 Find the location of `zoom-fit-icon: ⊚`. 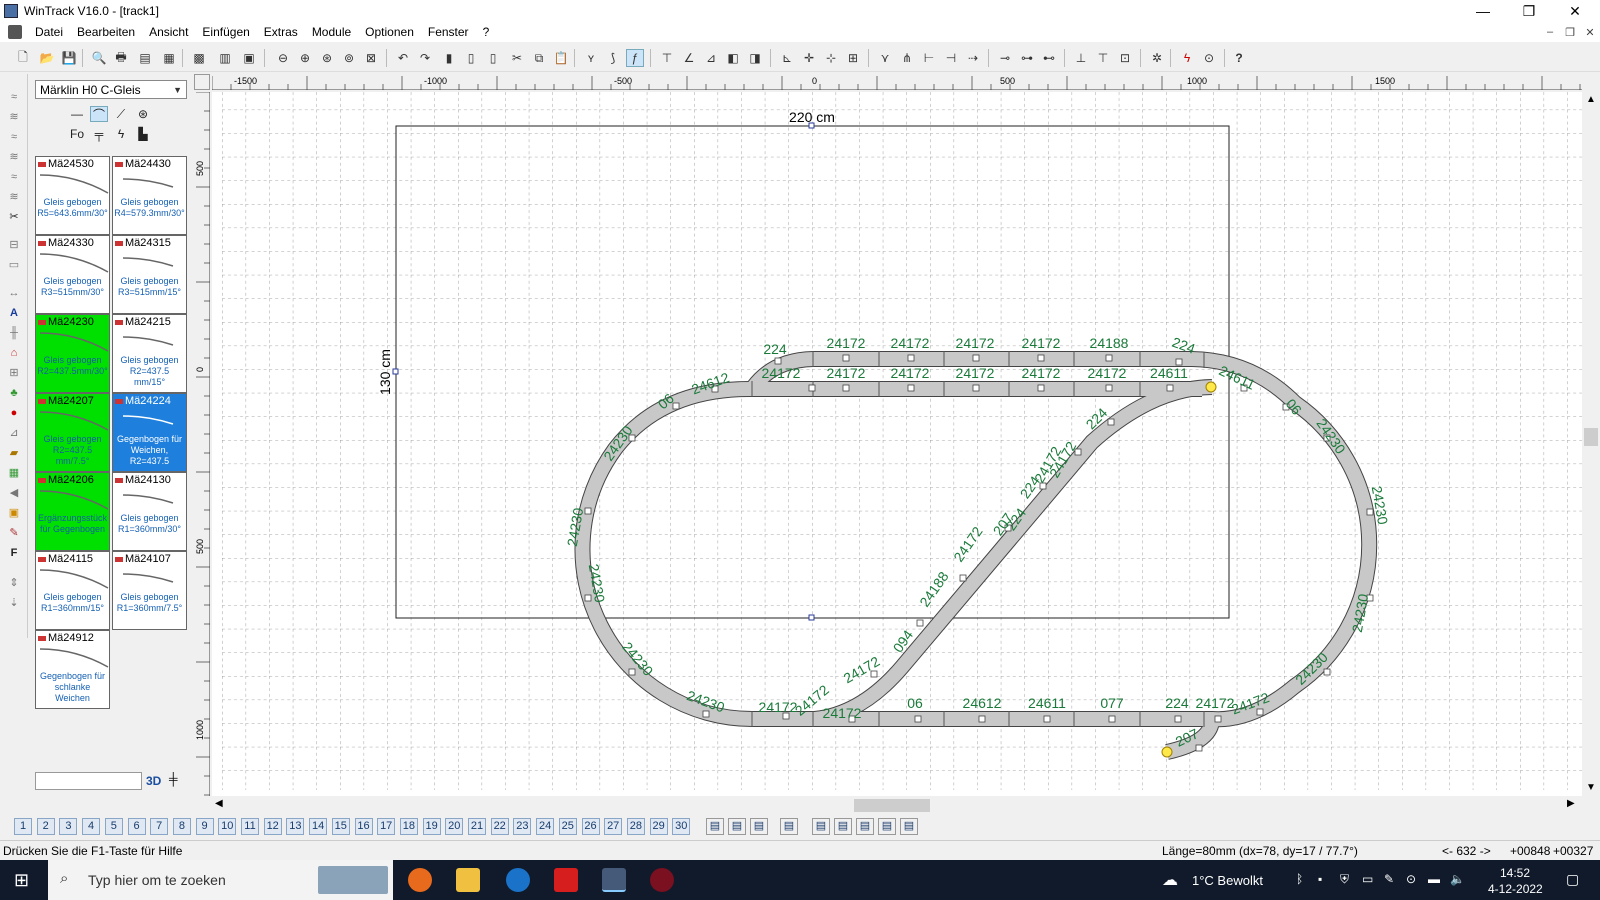

zoom-fit-icon: ⊚ is located at coordinates (349, 58).